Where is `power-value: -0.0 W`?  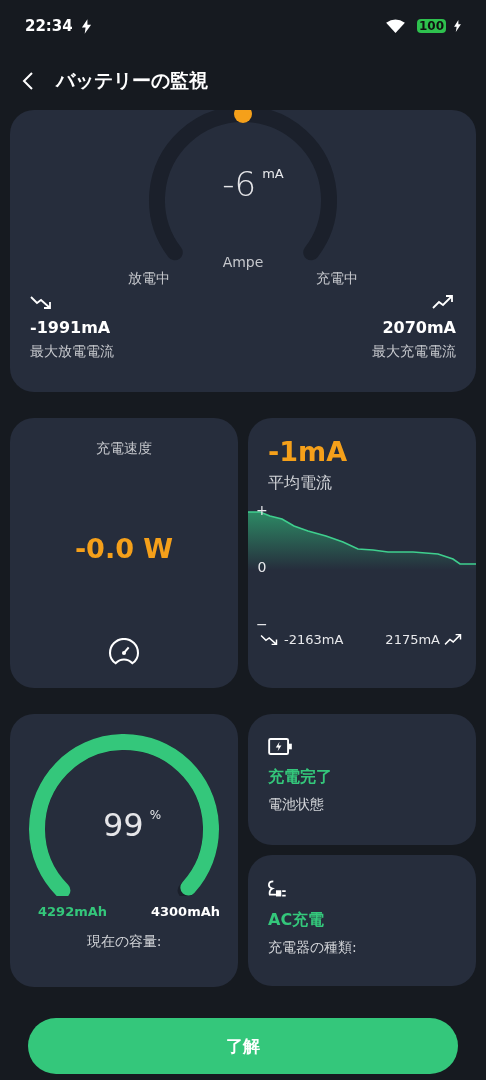 power-value: -0.0 W is located at coordinates (124, 548).